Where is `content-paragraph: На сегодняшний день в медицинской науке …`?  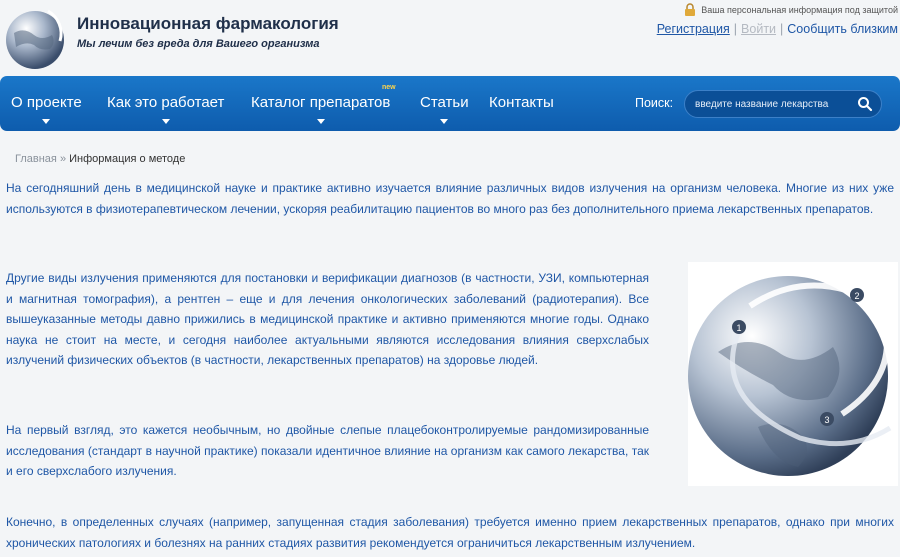 content-paragraph: На сегодняшний день в медицинской науке … is located at coordinates (450, 198).